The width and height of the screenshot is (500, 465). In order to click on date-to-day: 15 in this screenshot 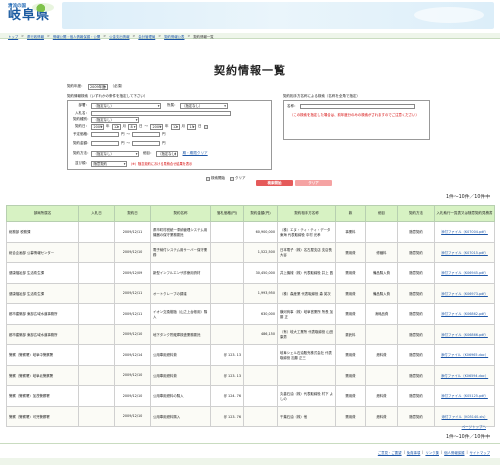, I will do `click(191, 127)`.